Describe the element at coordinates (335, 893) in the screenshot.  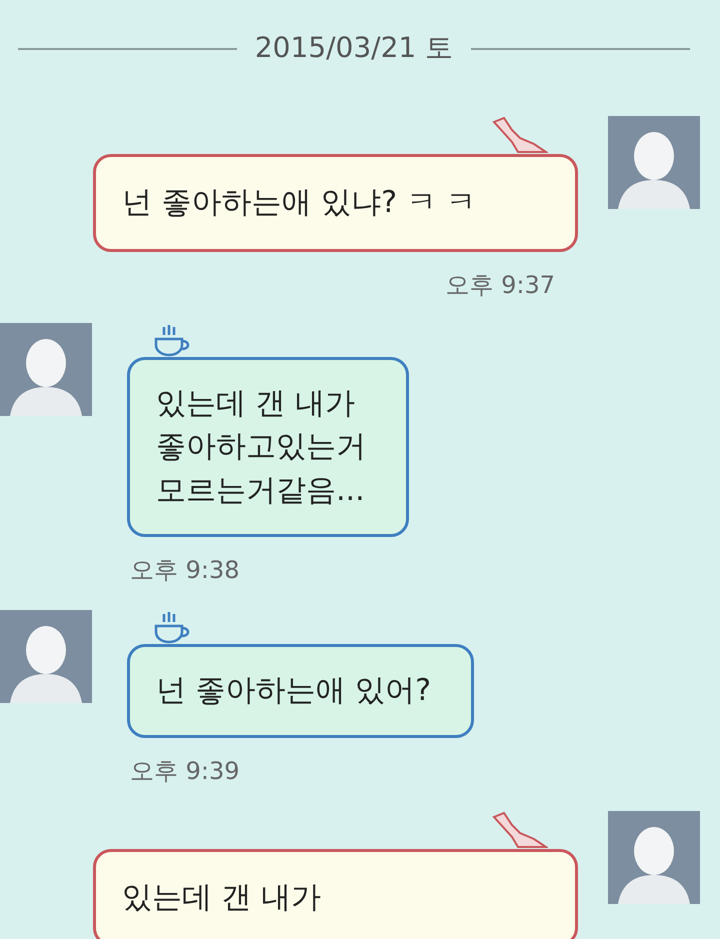
I see `message-bubble: 있는데 갠 내가` at that location.